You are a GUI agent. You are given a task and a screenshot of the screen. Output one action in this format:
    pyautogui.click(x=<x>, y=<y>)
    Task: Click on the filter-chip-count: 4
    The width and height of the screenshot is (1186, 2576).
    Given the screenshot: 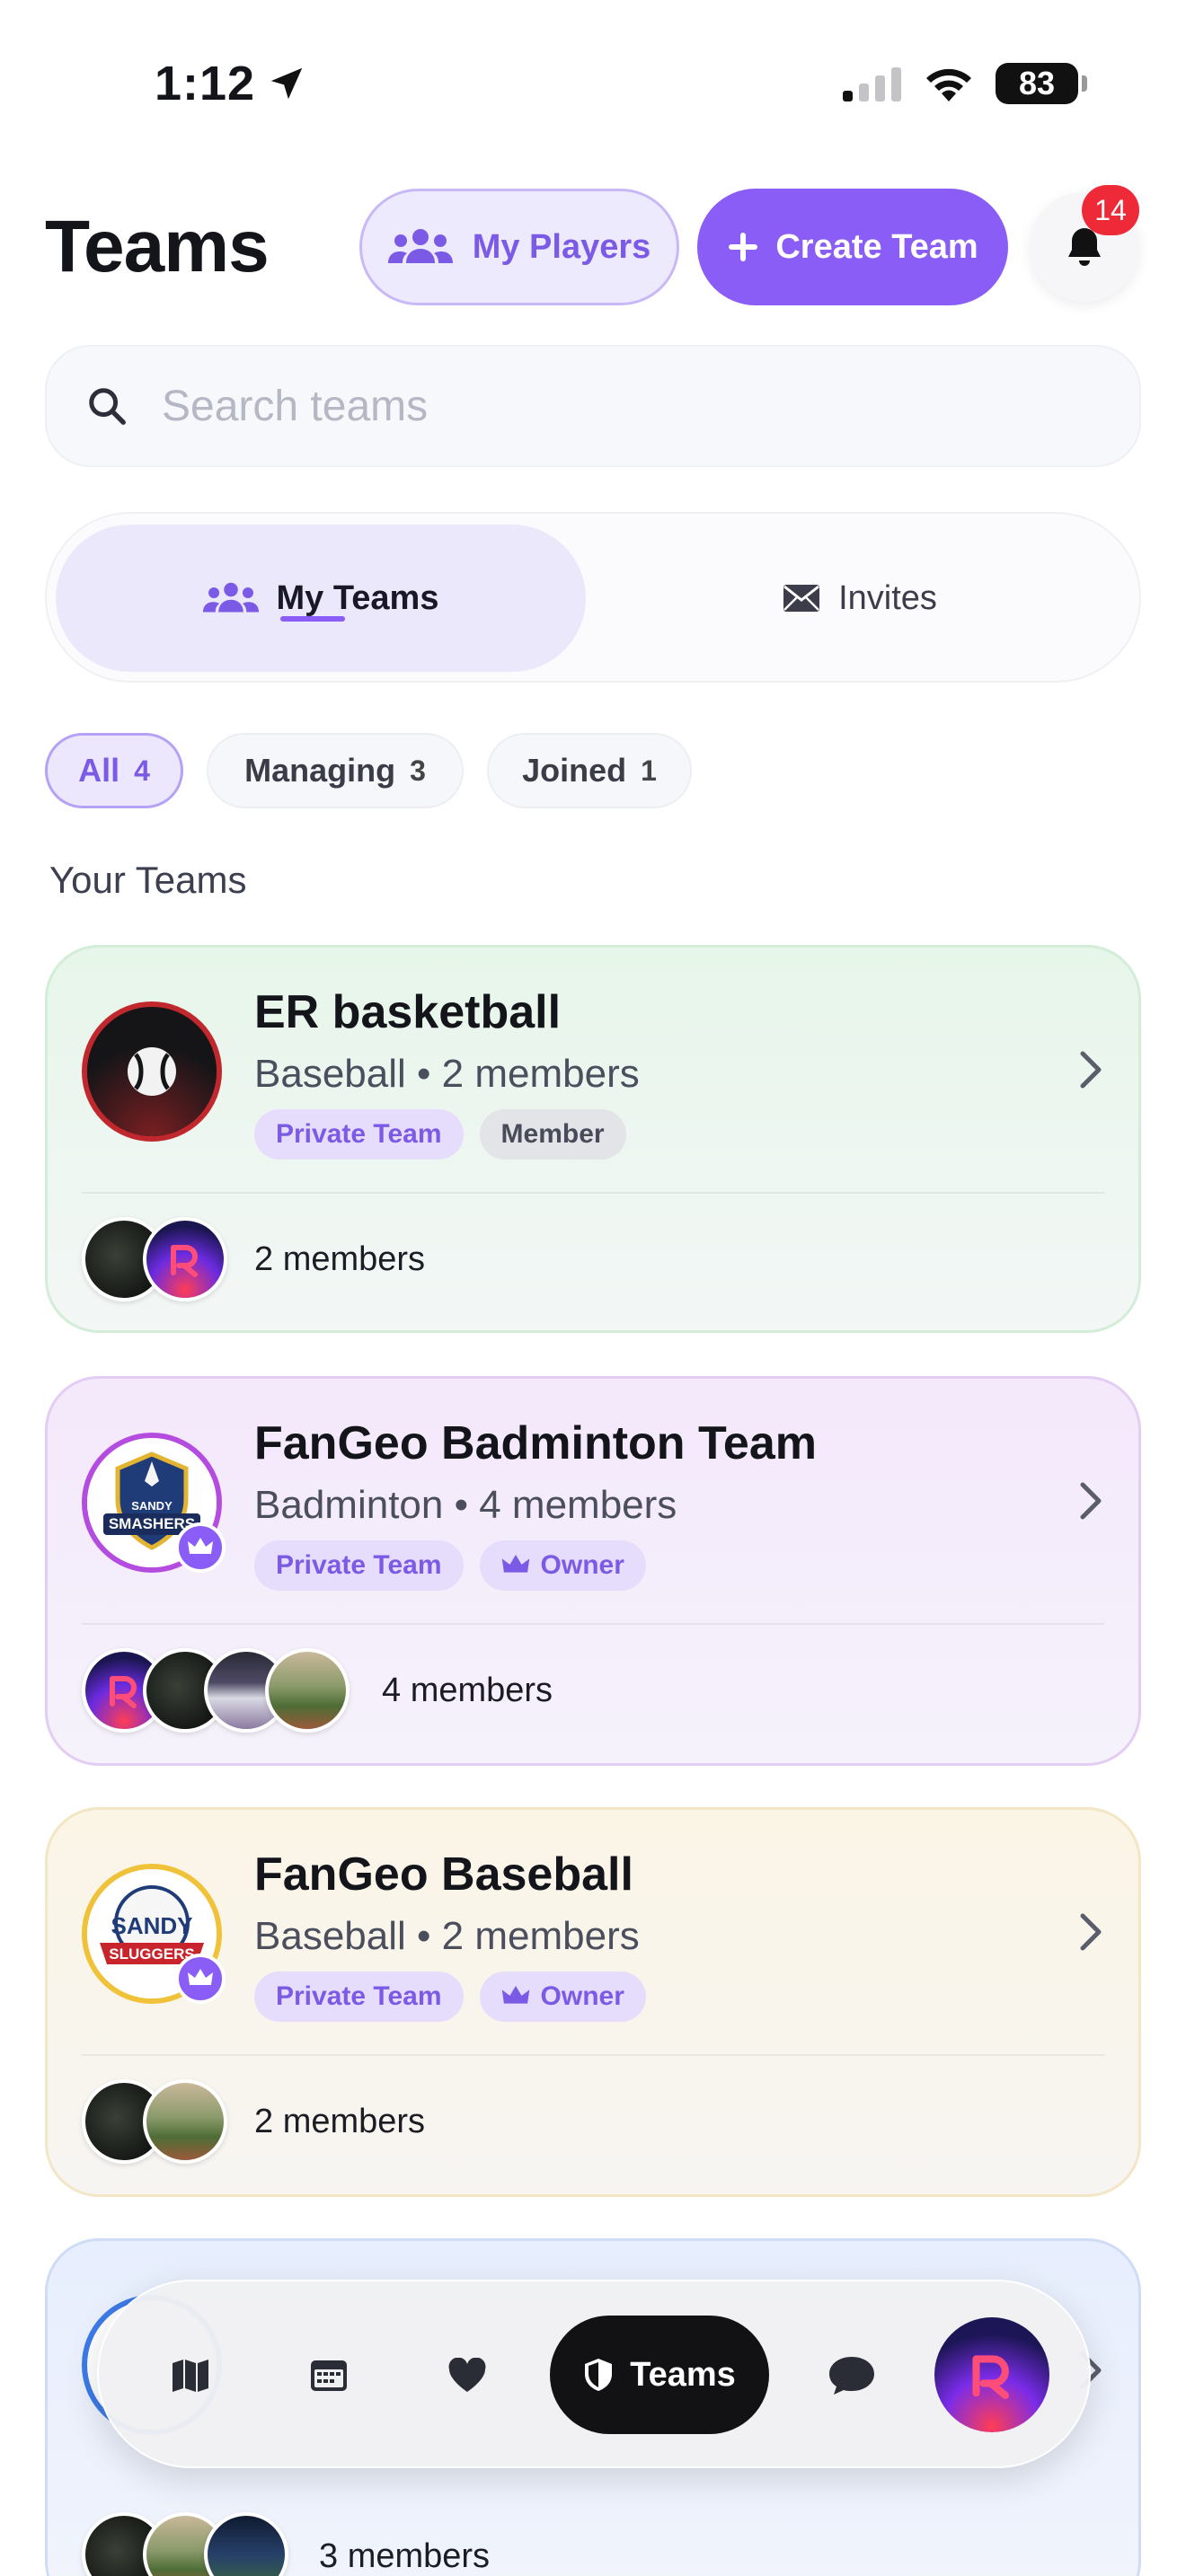 What is the action you would take?
    pyautogui.click(x=142, y=770)
    